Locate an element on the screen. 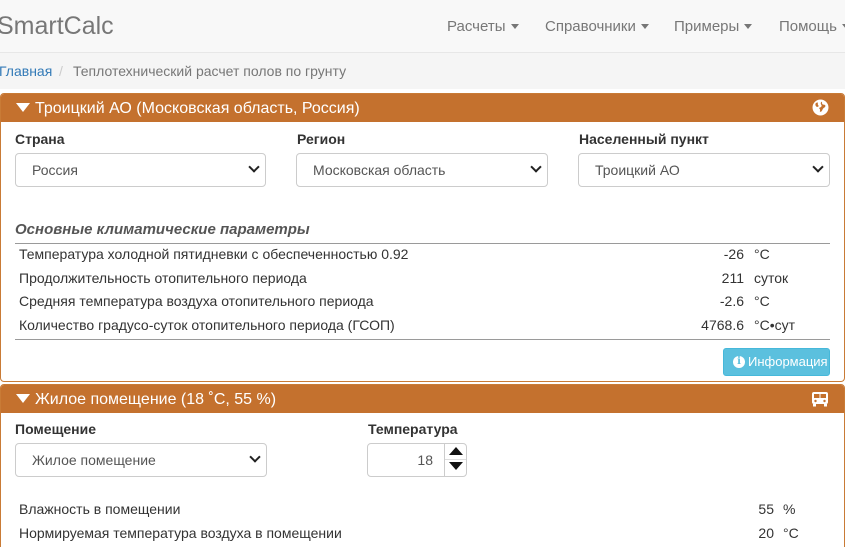 This screenshot has width=845, height=547. room-row-value: 55 is located at coordinates (766, 509).